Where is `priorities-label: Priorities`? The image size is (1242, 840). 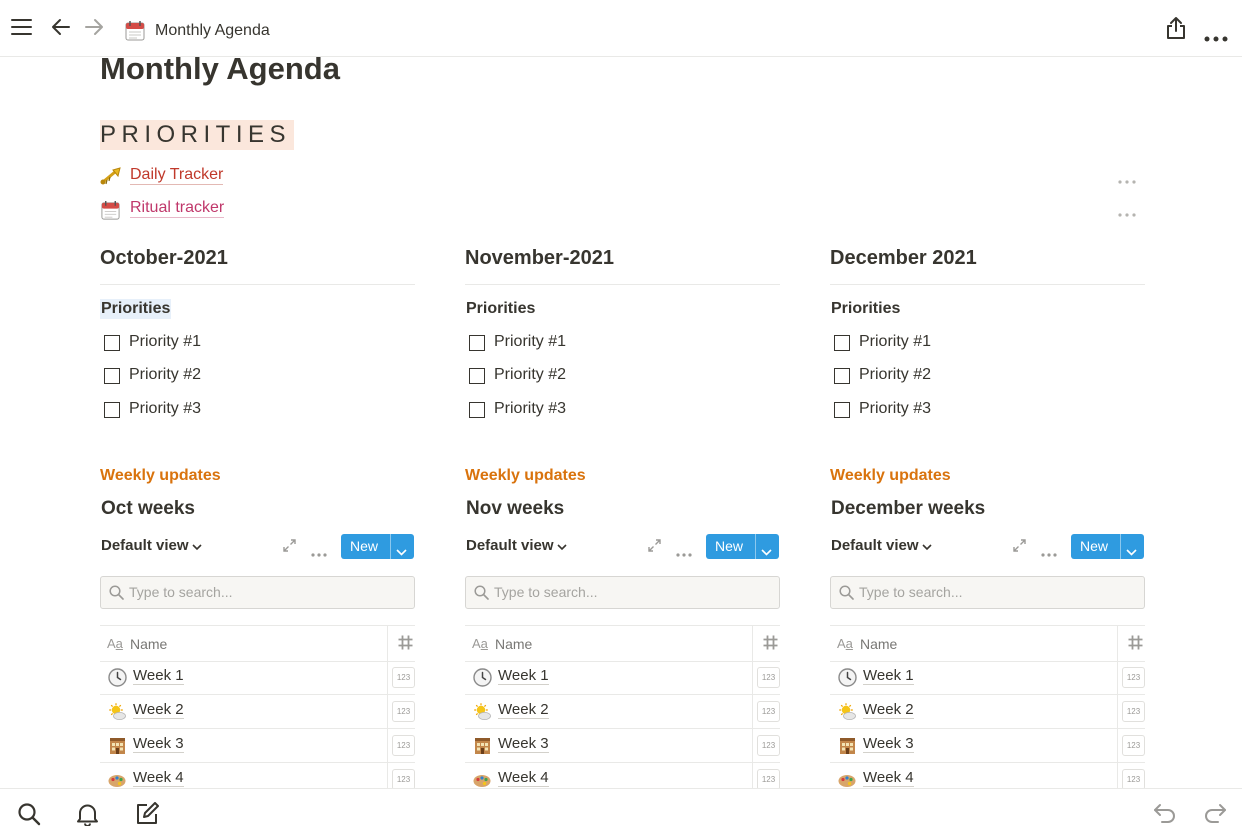 priorities-label: Priorities is located at coordinates (866, 308).